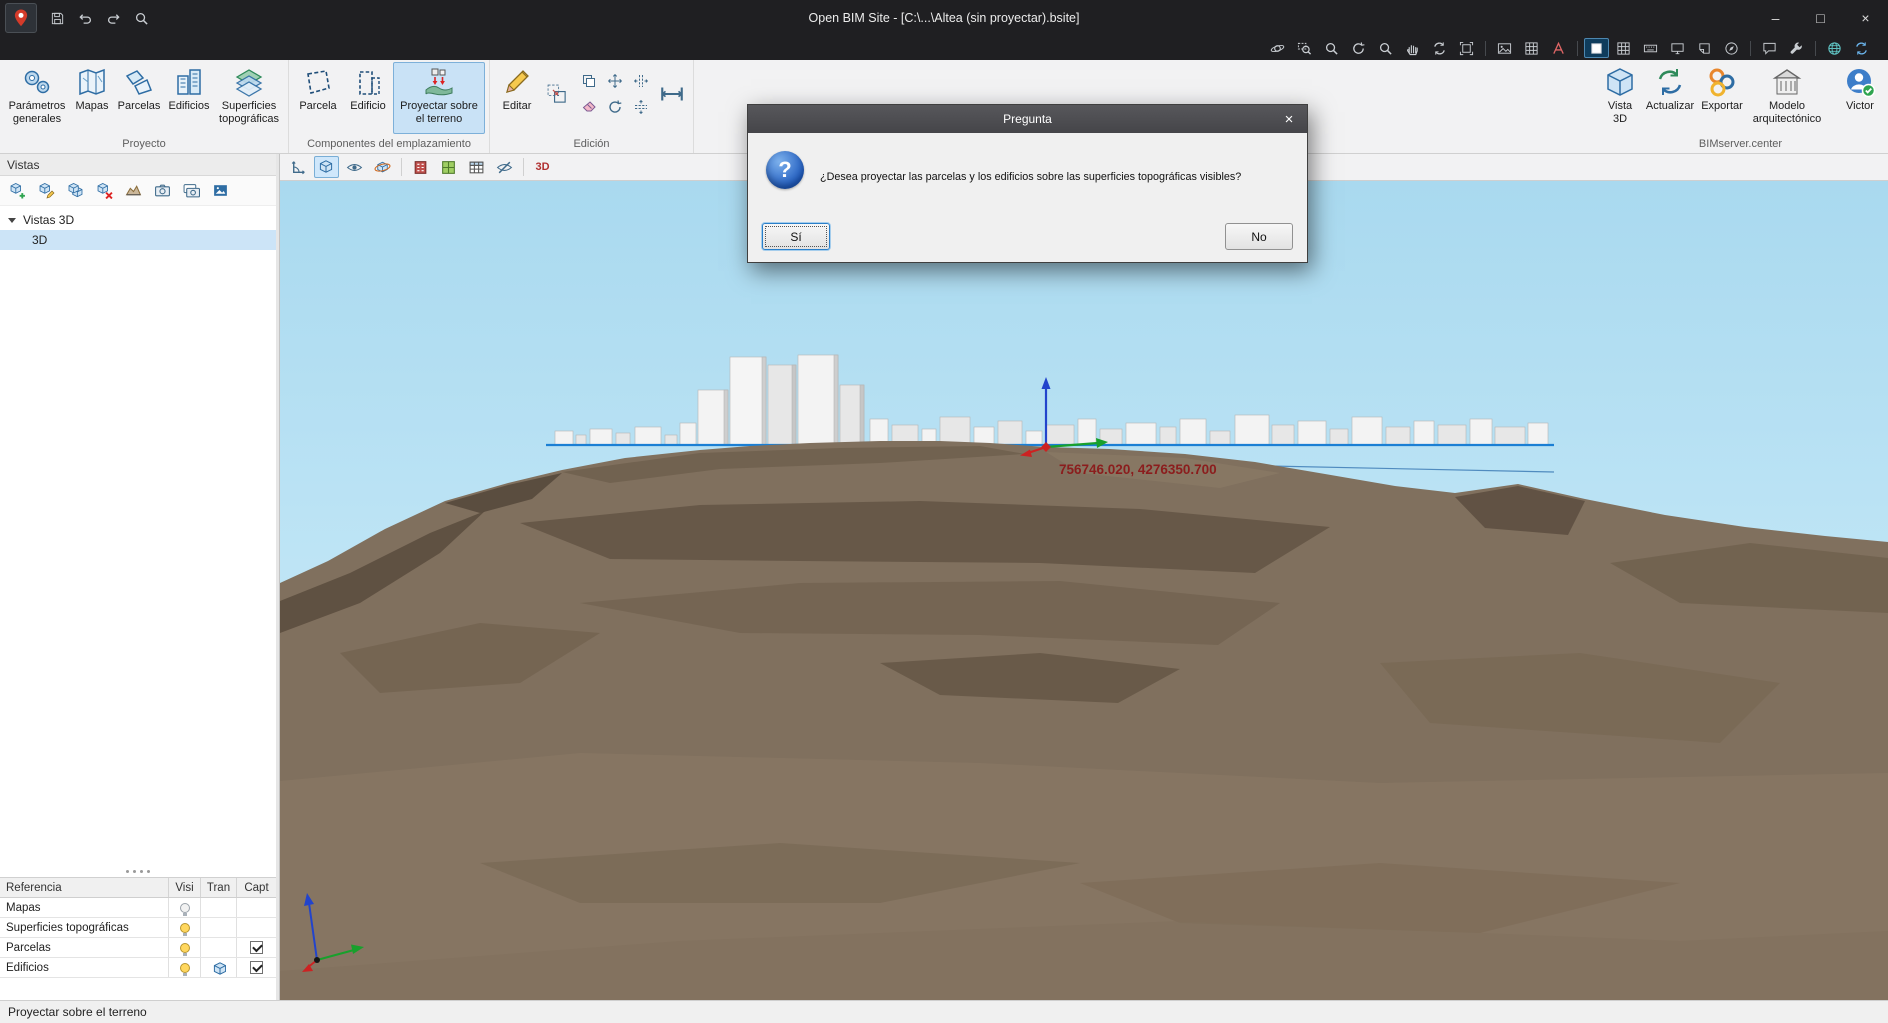 The image size is (1888, 1023). I want to click on parametros-generales-button: Parámetros generales, so click(37, 98).